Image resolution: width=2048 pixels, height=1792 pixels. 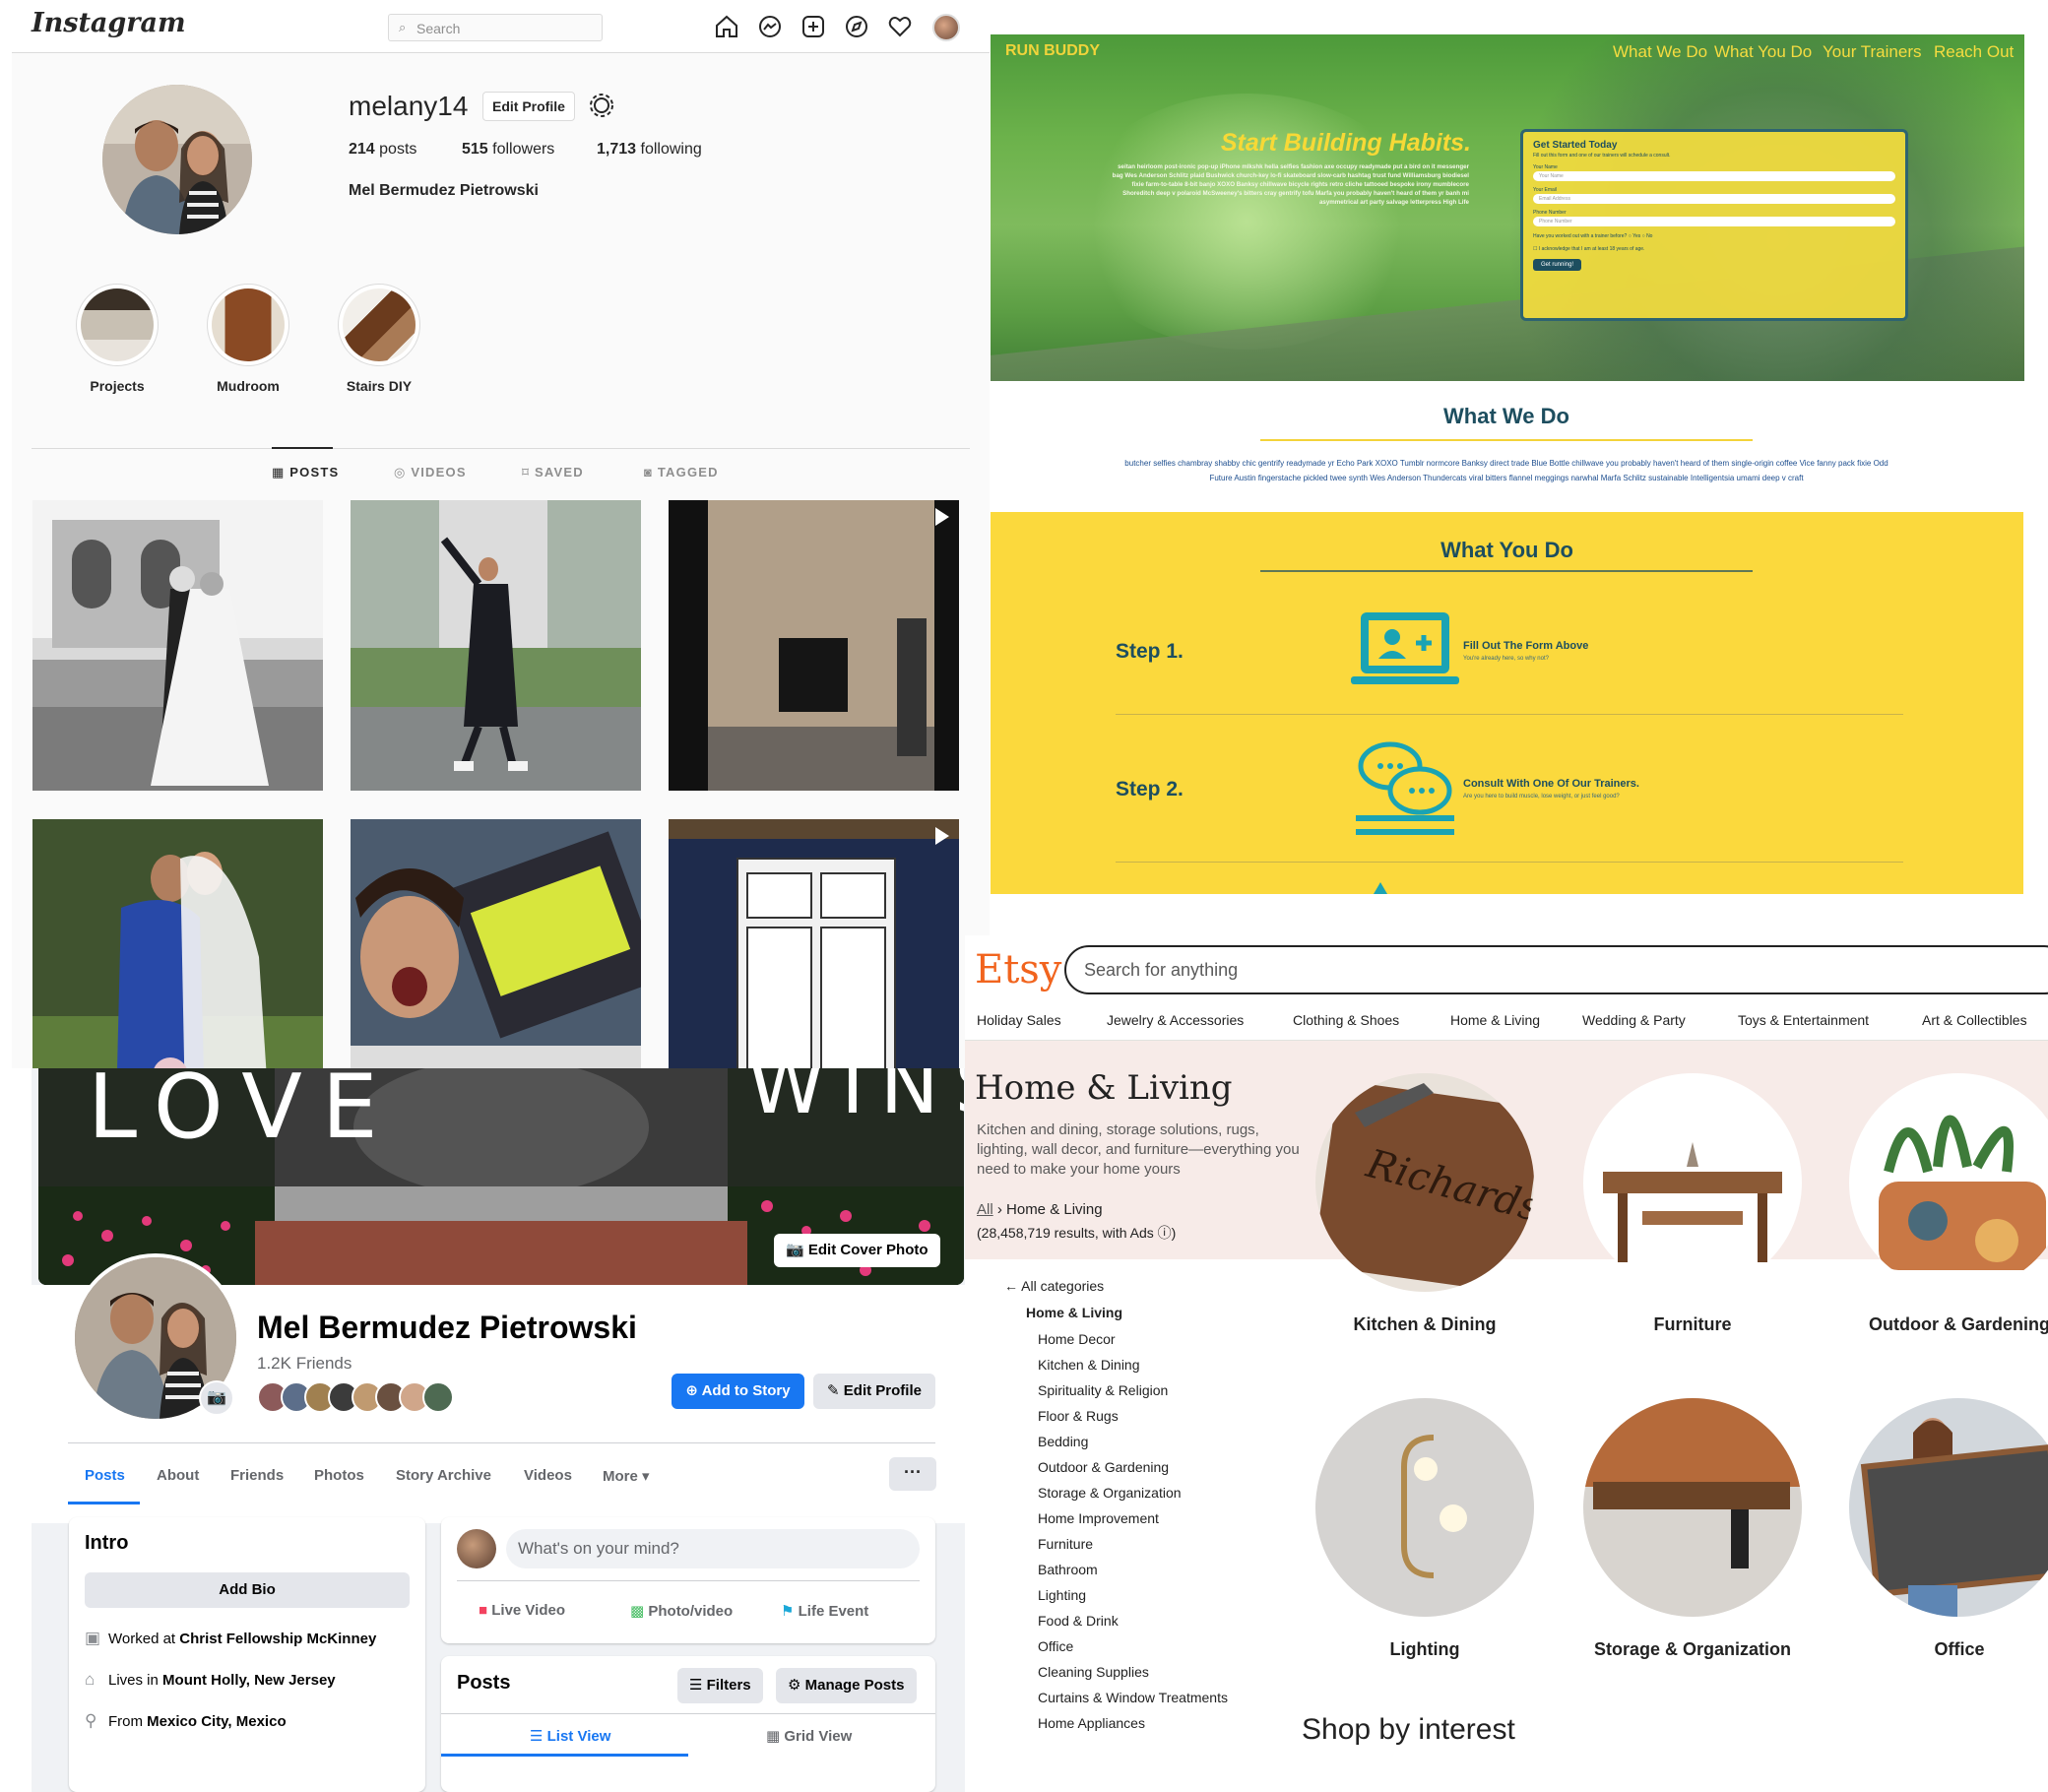 What do you see at coordinates (1763, 52) in the screenshot?
I see `nav-what-you-do: What You Do` at bounding box center [1763, 52].